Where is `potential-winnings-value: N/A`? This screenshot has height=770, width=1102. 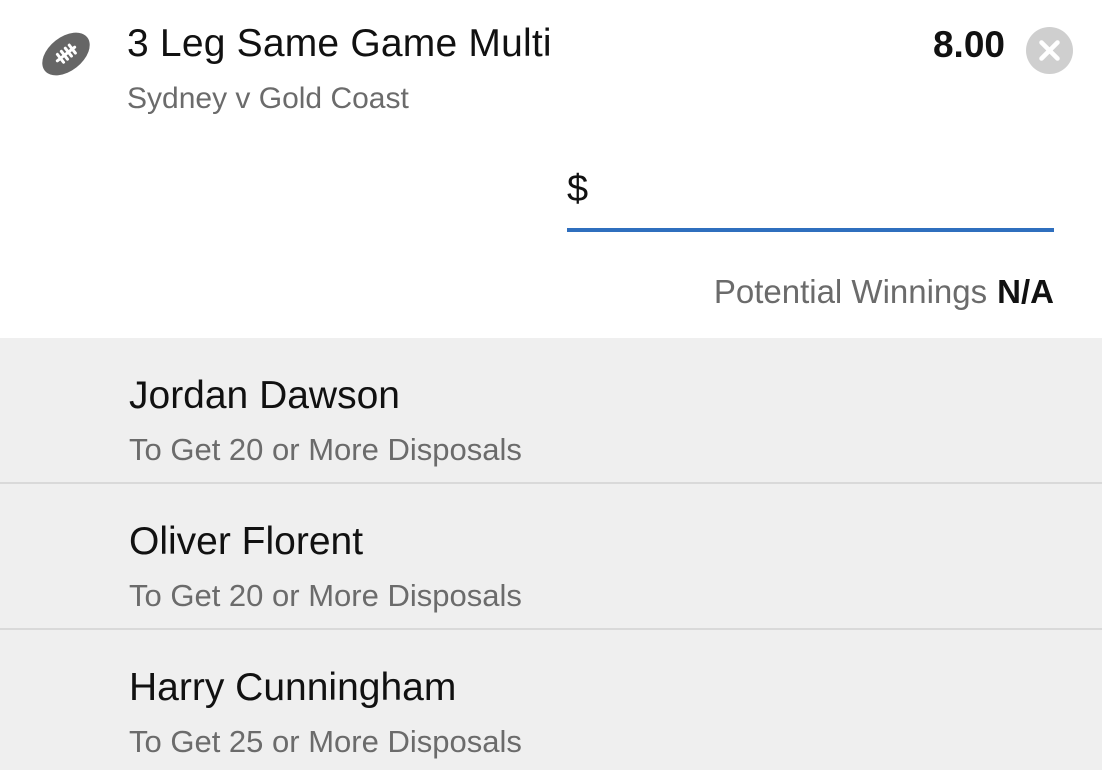
potential-winnings-value: N/A is located at coordinates (1025, 291).